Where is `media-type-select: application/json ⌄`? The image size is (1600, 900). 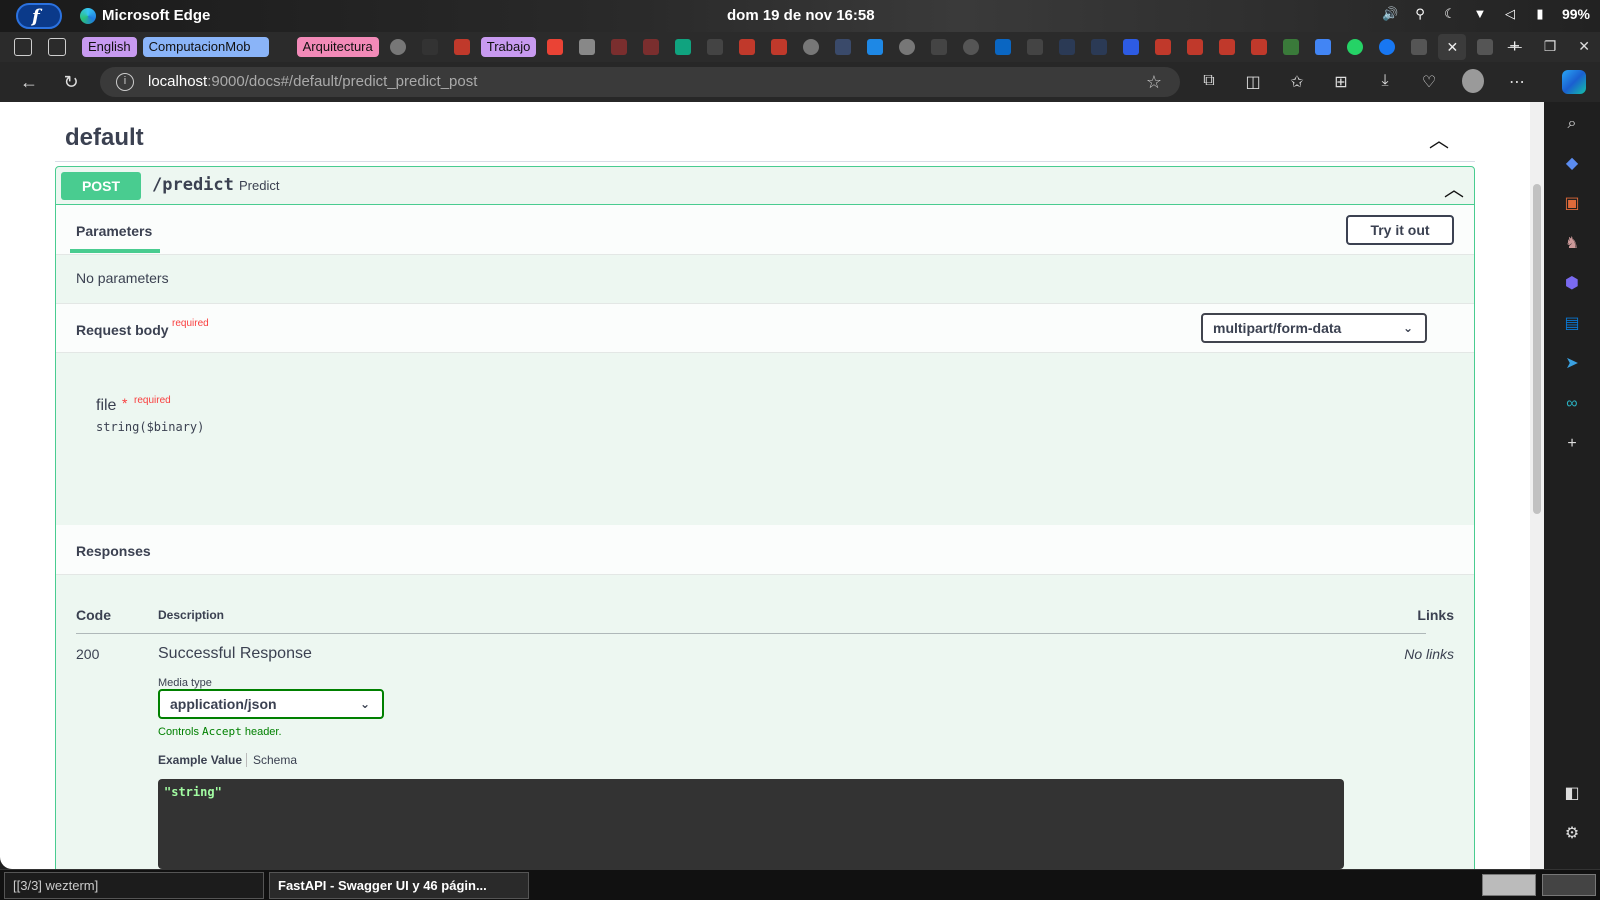
media-type-select: application/json ⌄ is located at coordinates (271, 704).